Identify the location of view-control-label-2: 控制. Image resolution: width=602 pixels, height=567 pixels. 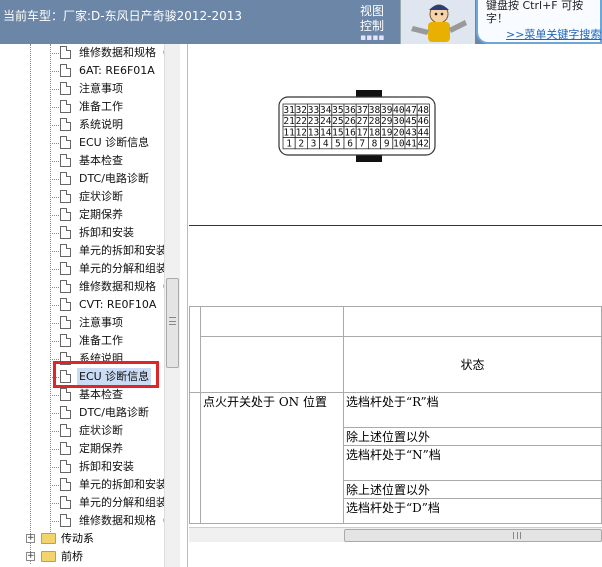
(372, 26).